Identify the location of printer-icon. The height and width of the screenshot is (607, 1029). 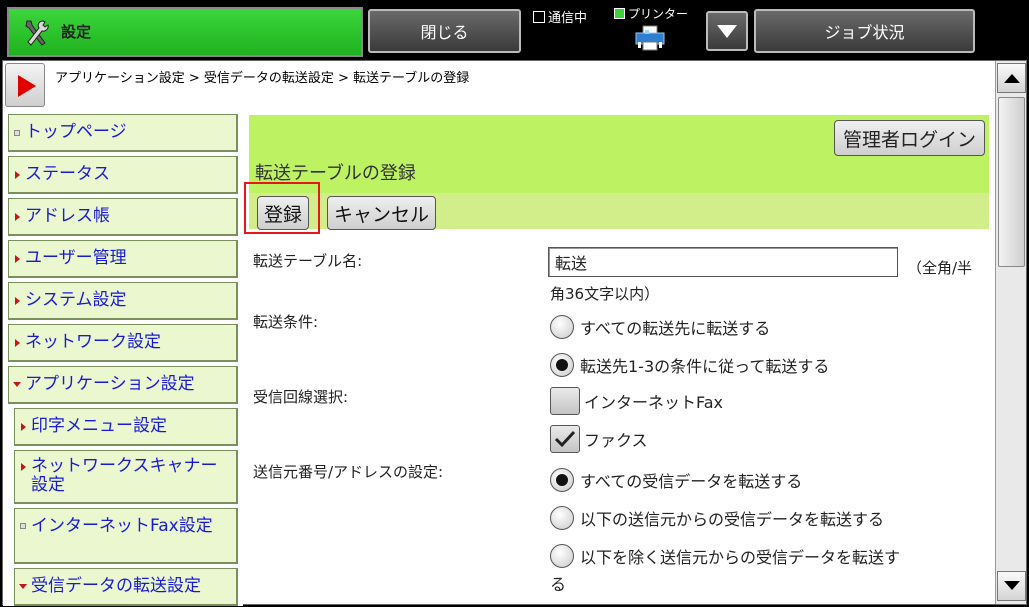
(650, 38).